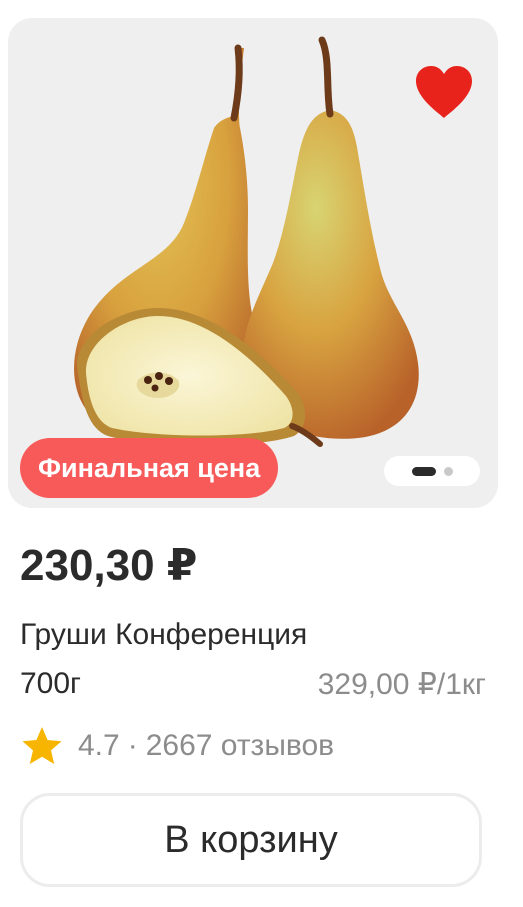  I want to click on heart-icon, so click(444, 92).